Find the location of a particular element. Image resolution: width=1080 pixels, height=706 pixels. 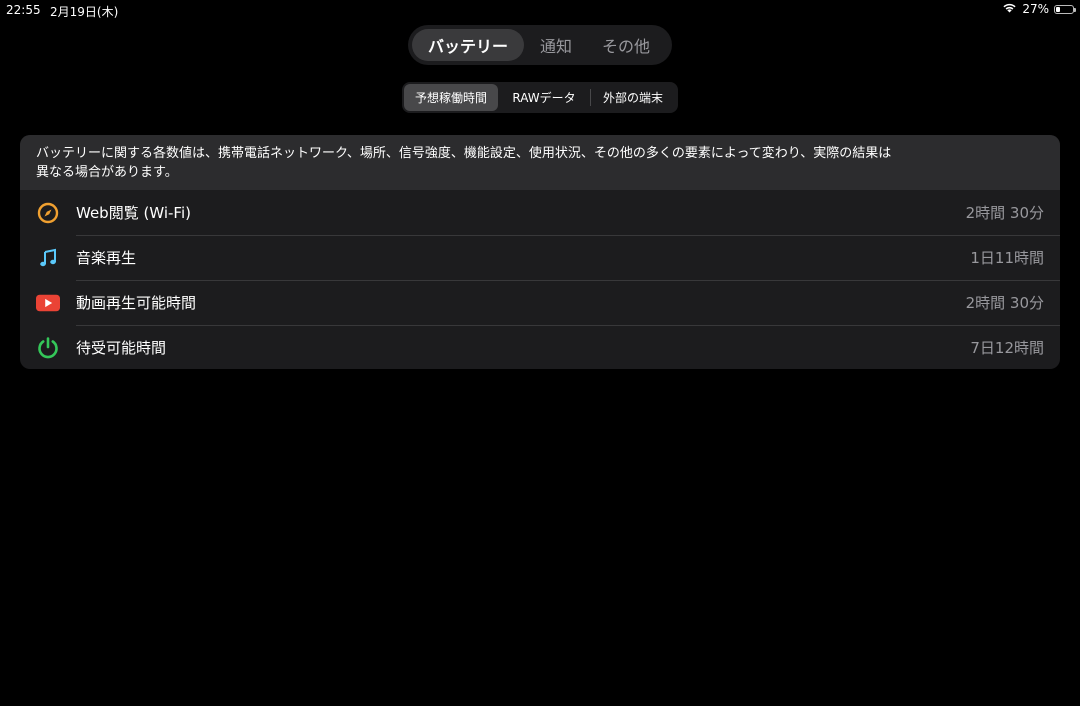

row-value: 1日11時間 is located at coordinates (1007, 258).